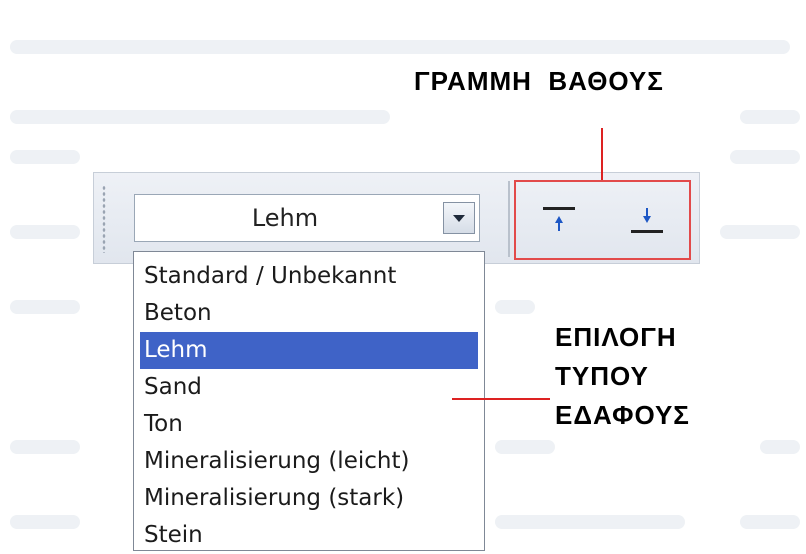 This screenshot has height=554, width=806. What do you see at coordinates (539, 81) in the screenshot?
I see `depth-line-label: ΓΡΑΜΜΗ ΒΑΘΟΥΣ` at bounding box center [539, 81].